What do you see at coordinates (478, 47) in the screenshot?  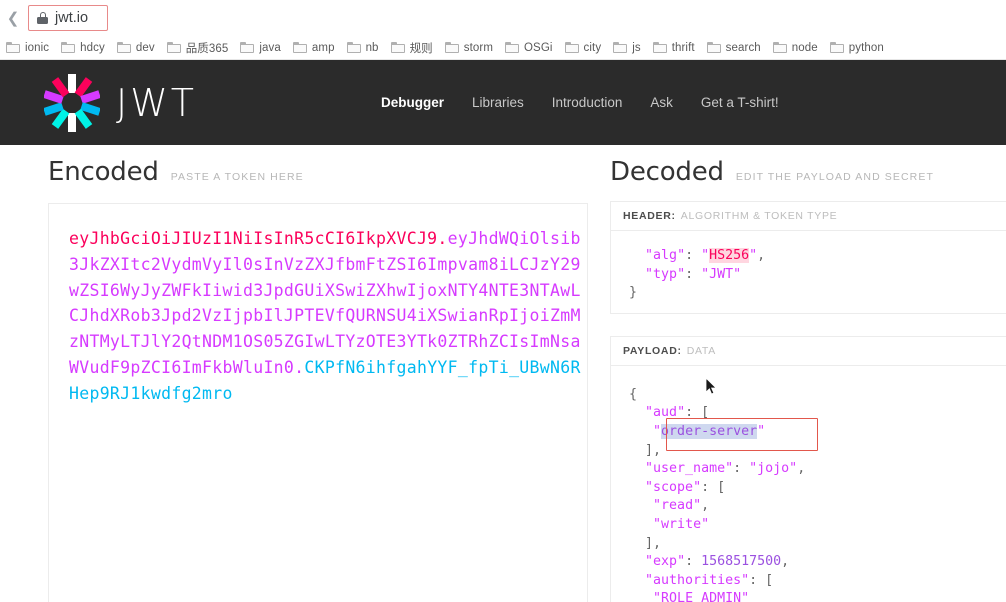 I see `bookmark-label: storm` at bounding box center [478, 47].